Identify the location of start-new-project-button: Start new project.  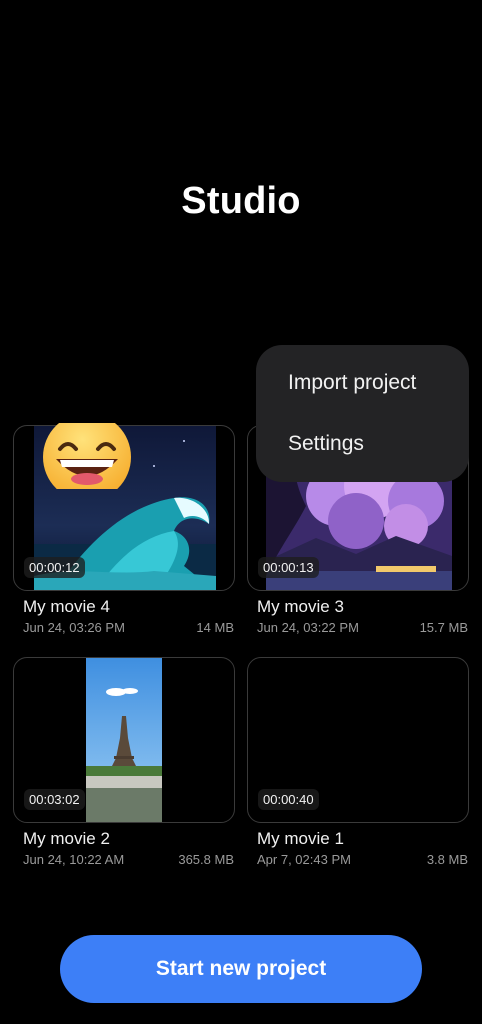
(241, 969).